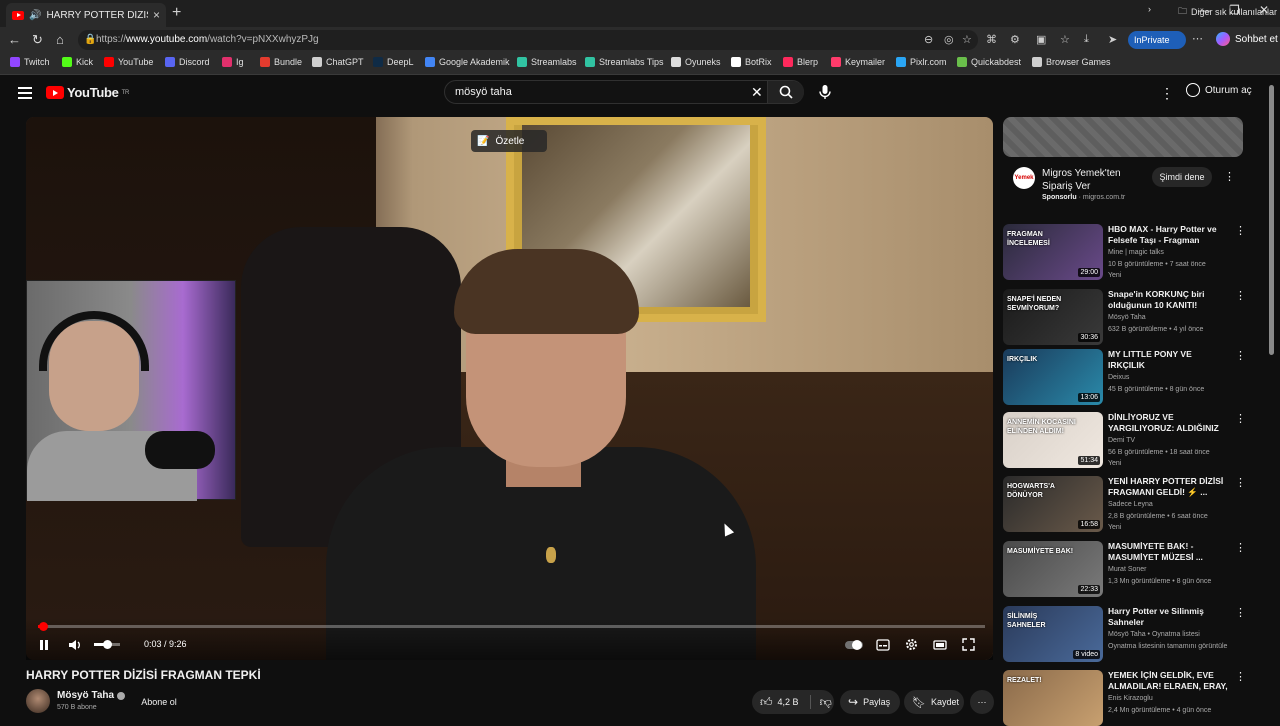 The width and height of the screenshot is (1280, 726). Describe the element at coordinates (854, 647) in the screenshot. I see `autoplay-toggle` at that location.